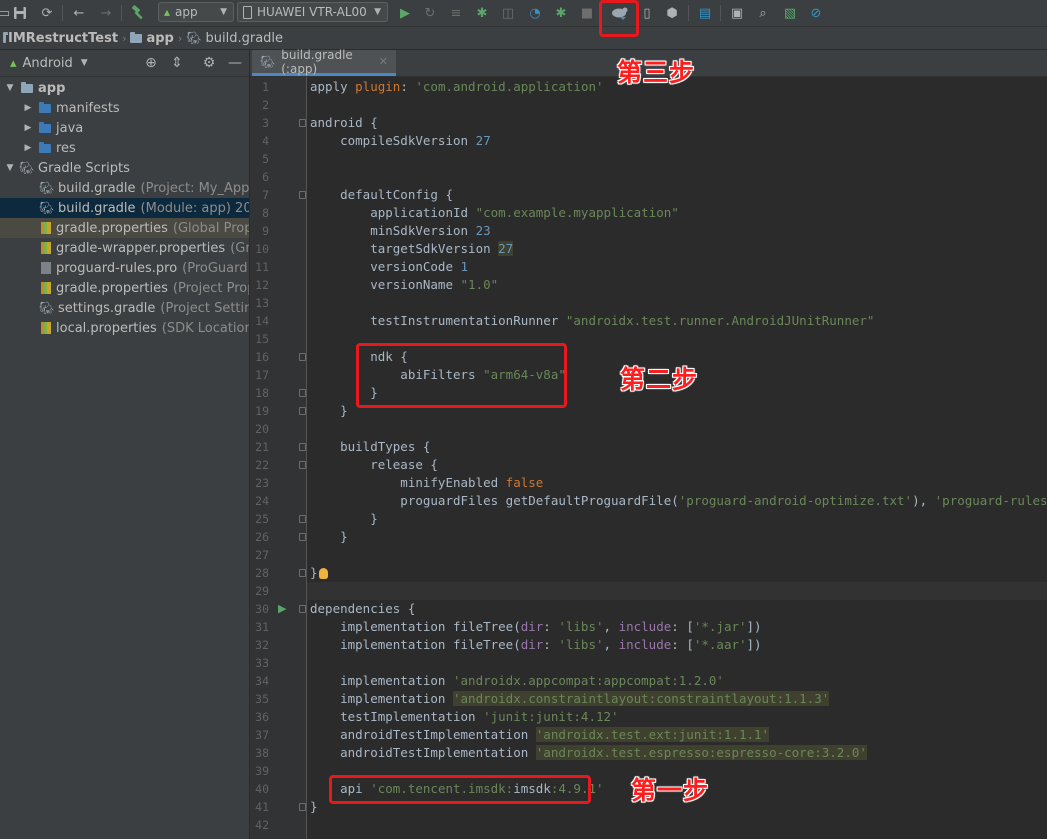 This screenshot has width=1047, height=839. What do you see at coordinates (383, 61) in the screenshot?
I see `close-icon: ✕` at bounding box center [383, 61].